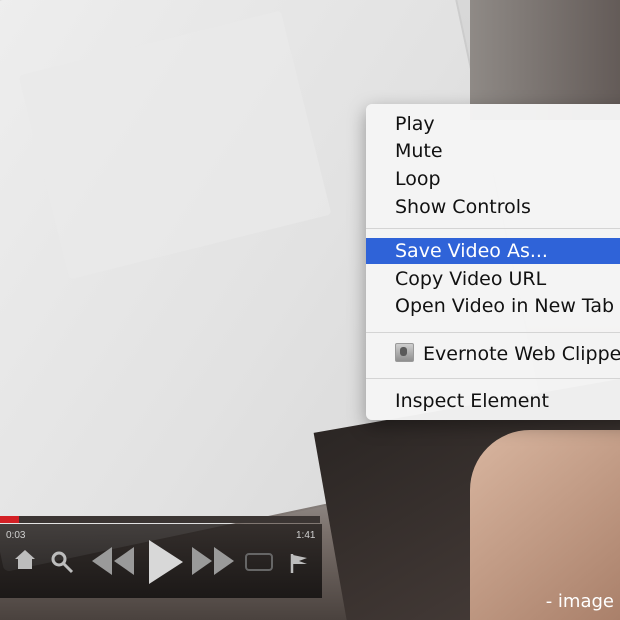 This screenshot has width=620, height=620. I want to click on menu-item-show-controls: Show Controls, so click(493, 207).